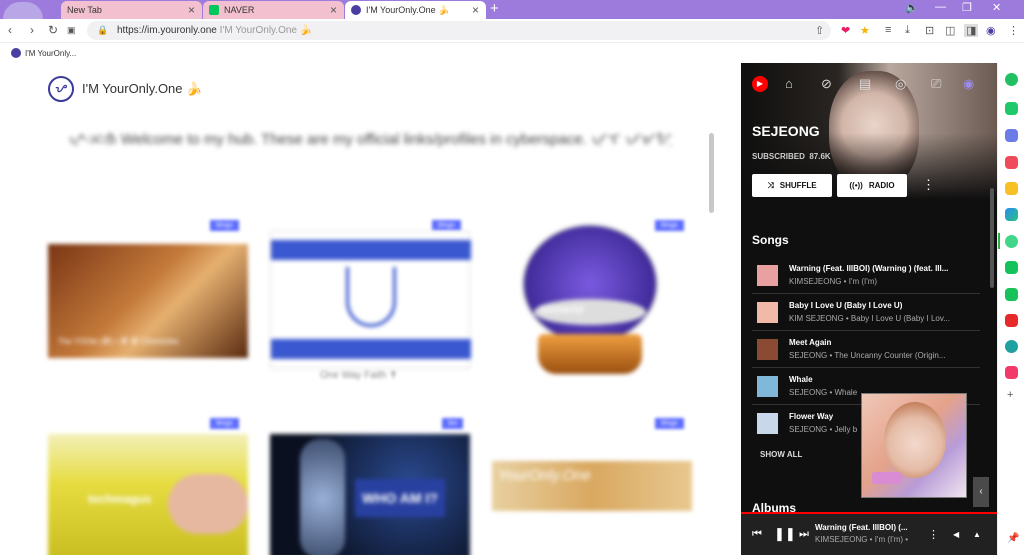 This screenshot has width=1024, height=555. What do you see at coordinates (968, 84) in the screenshot?
I see `profile-icon: ◉` at bounding box center [968, 84].